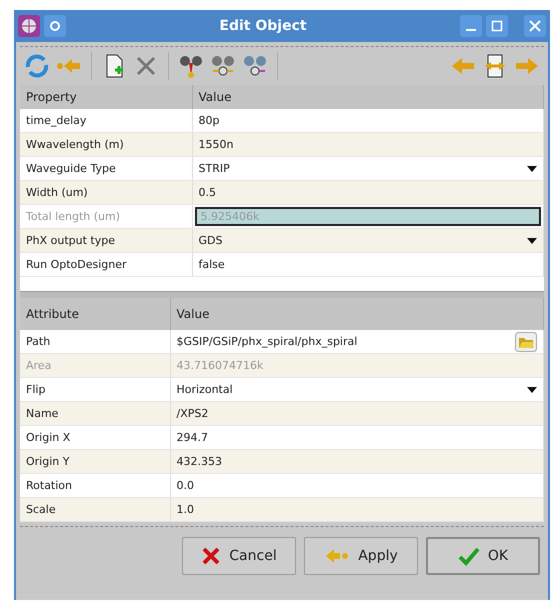  Describe the element at coordinates (76, 264) in the screenshot. I see `property-label: Run OptoDesigner` at that location.